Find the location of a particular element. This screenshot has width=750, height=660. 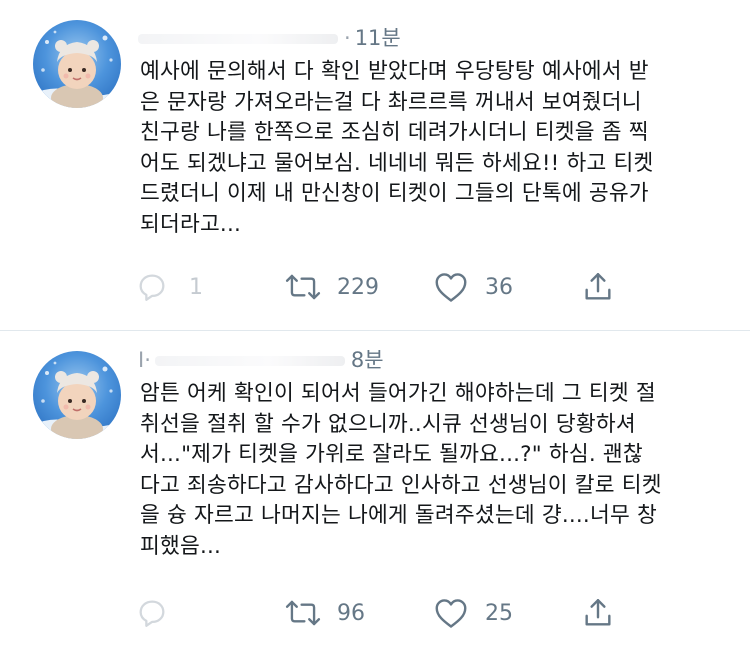

reply-count: 1 is located at coordinates (196, 287).